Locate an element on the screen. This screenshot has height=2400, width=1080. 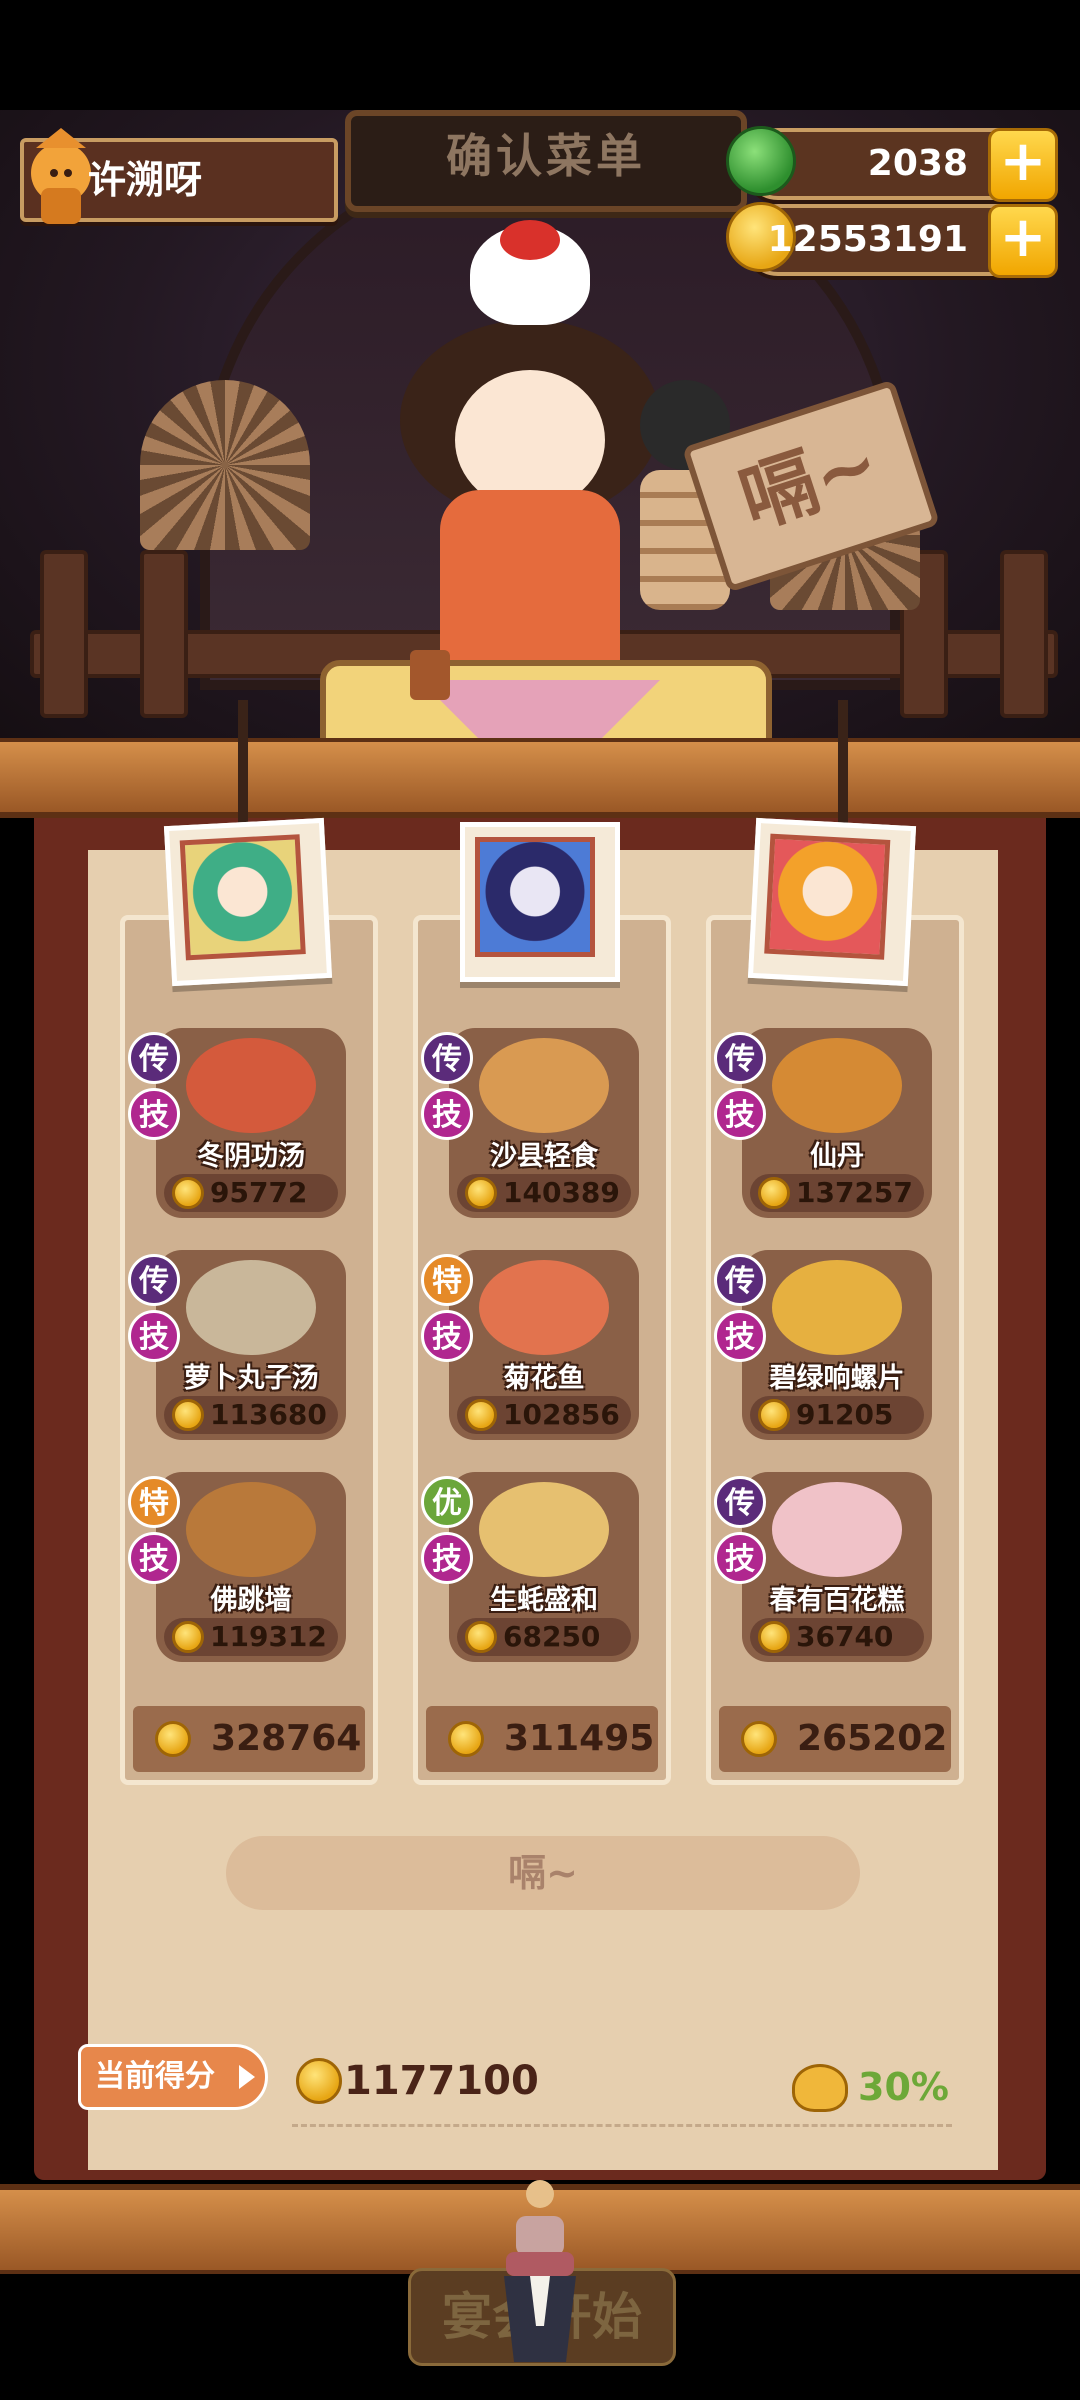
fan-left-icon is located at coordinates (225, 465).